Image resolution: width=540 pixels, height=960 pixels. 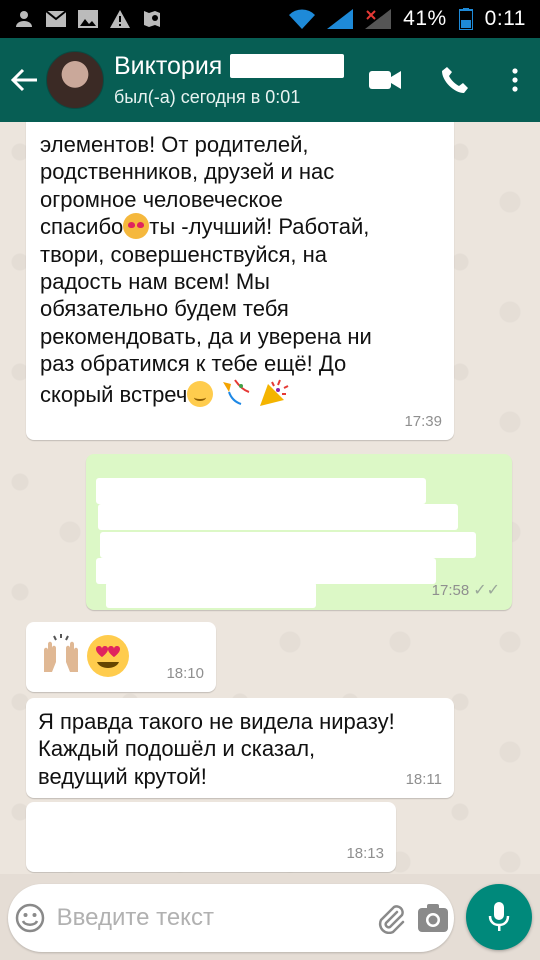 I want to click on camera-button, so click(x=433, y=918).